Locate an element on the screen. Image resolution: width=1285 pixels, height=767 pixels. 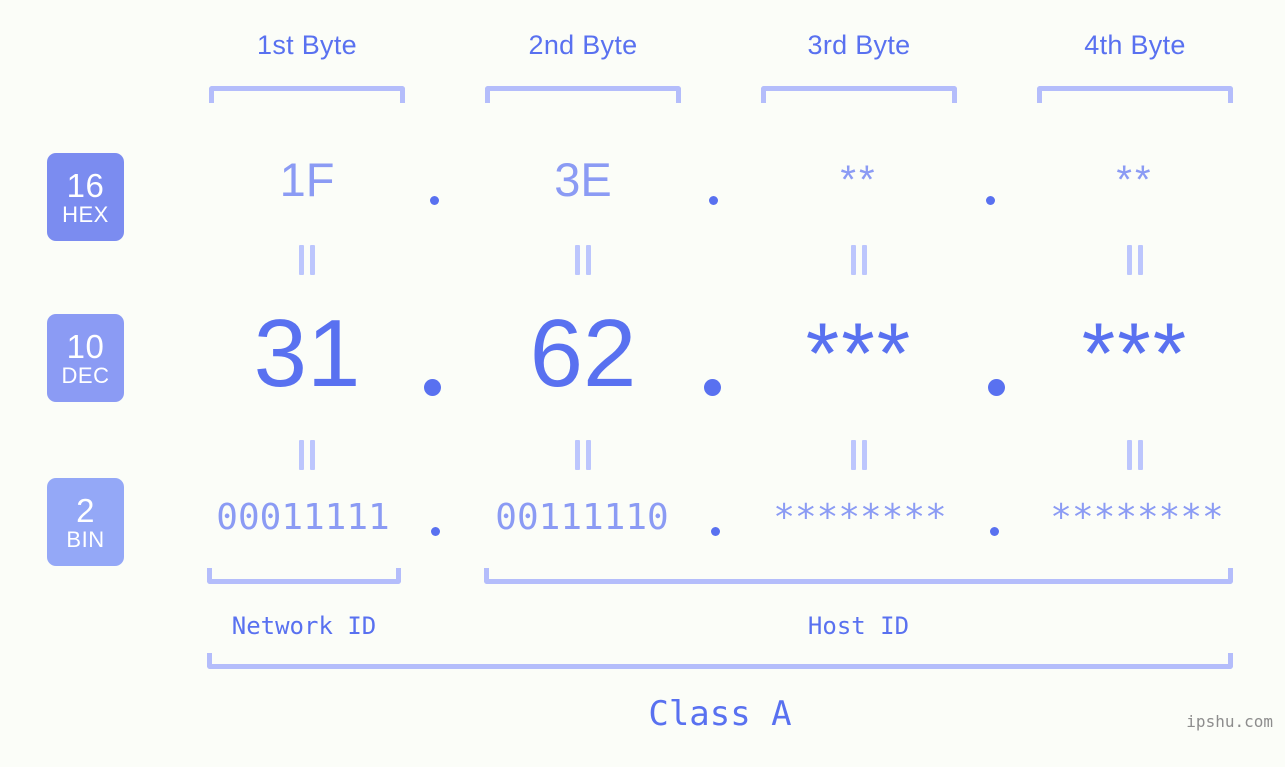
base-badge-hex: 16 HEX is located at coordinates (85, 197).